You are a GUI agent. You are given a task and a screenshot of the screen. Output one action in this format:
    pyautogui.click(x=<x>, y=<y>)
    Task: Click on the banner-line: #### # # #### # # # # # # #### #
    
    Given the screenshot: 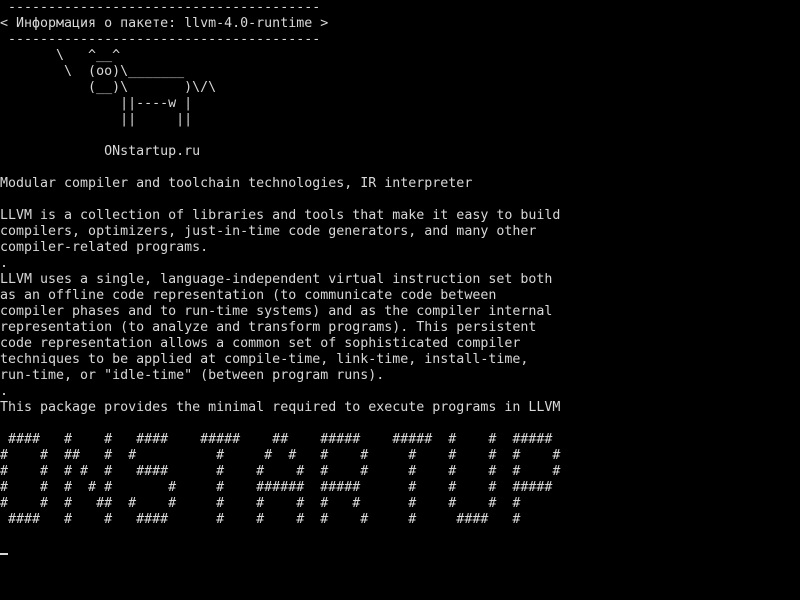 What is the action you would take?
    pyautogui.click(x=260, y=519)
    